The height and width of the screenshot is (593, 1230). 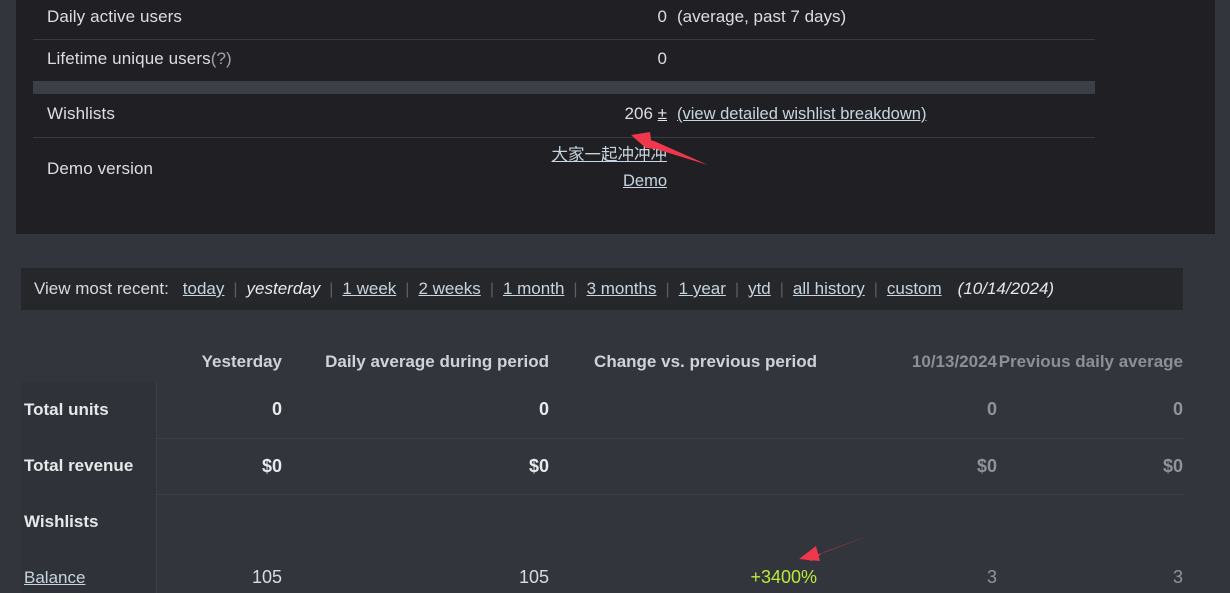 What do you see at coordinates (101, 288) in the screenshot?
I see `date-range-label: View most recent:` at bounding box center [101, 288].